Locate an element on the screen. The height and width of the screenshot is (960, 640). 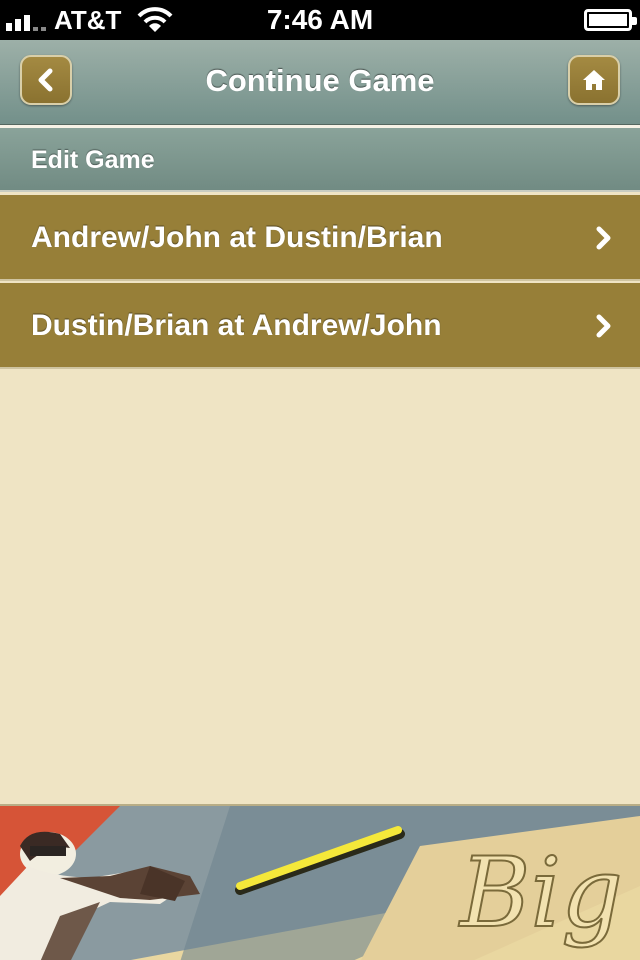
game-list-item-label: Andrew/John at Dustin/Brian is located at coordinates (237, 237).